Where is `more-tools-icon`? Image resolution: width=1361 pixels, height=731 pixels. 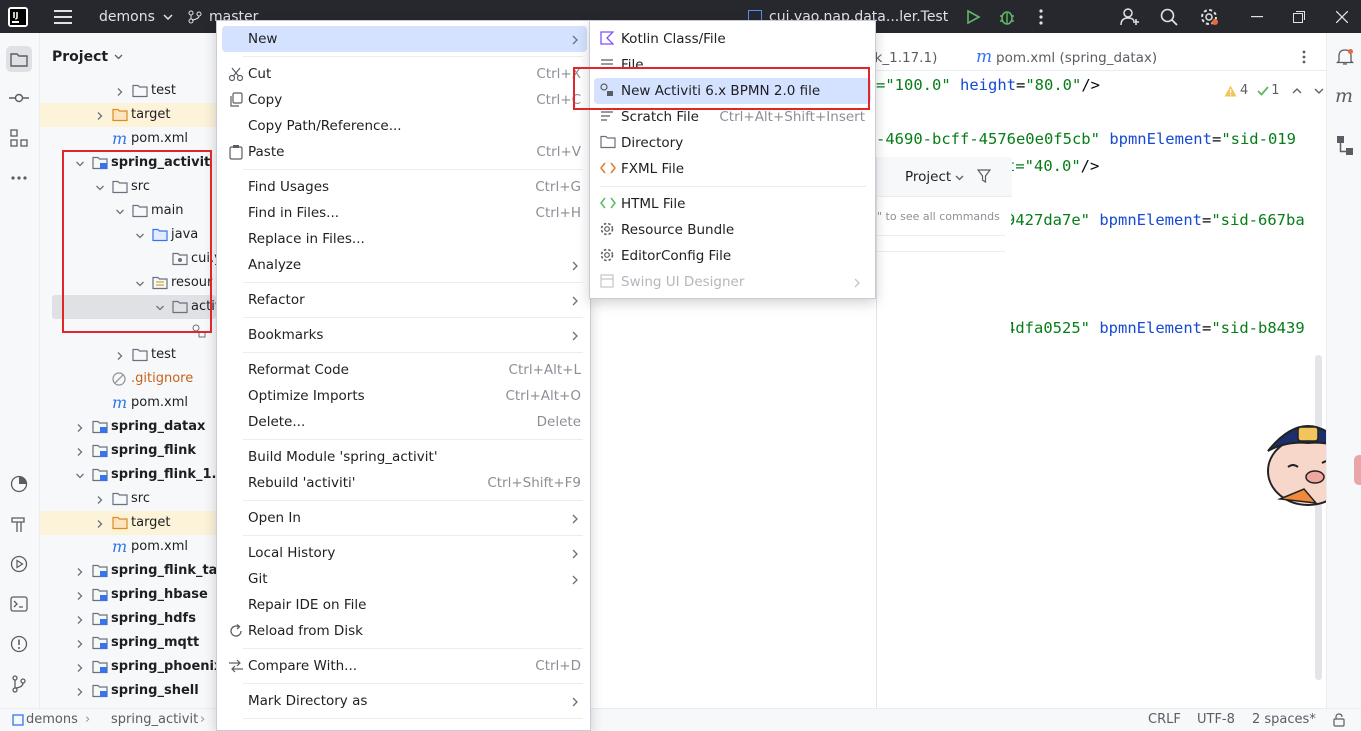
more-tools-icon is located at coordinates (19, 178).